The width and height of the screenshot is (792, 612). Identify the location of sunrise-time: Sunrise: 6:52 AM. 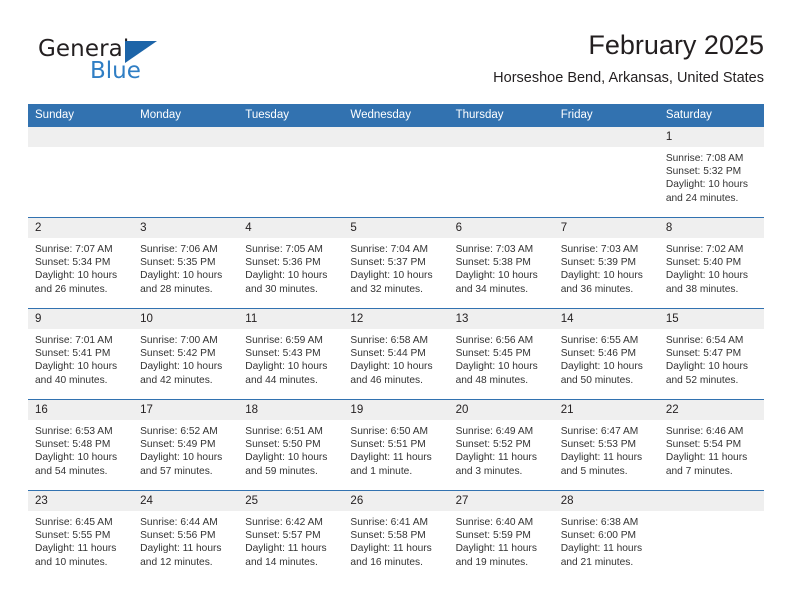
(179, 431).